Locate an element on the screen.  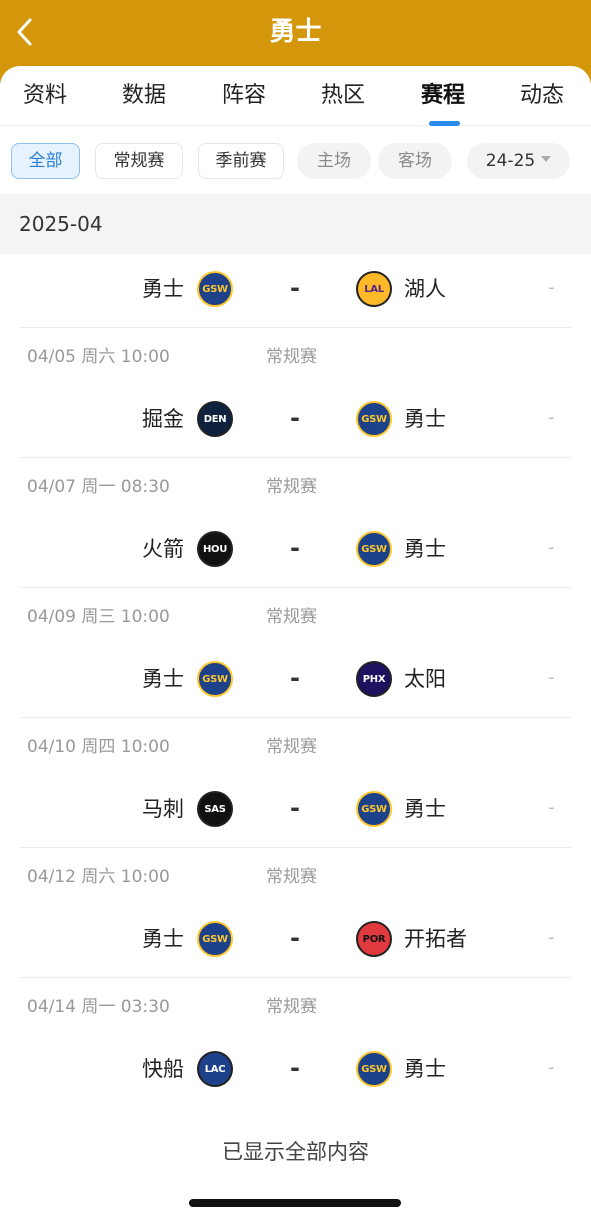
filter-all: 全部 is located at coordinates (45, 161).